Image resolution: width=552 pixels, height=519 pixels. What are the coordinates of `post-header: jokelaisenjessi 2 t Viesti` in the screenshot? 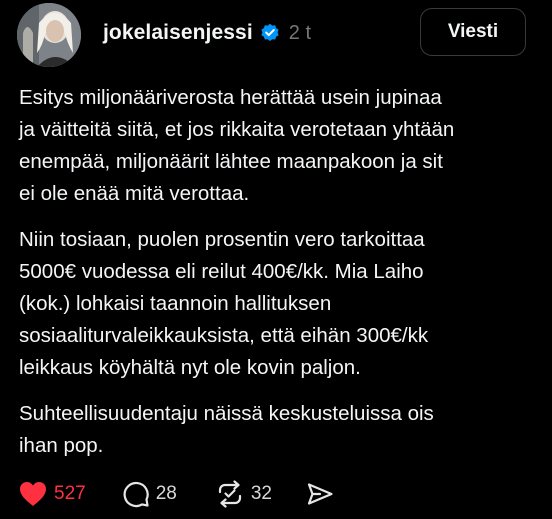 It's located at (276, 33).